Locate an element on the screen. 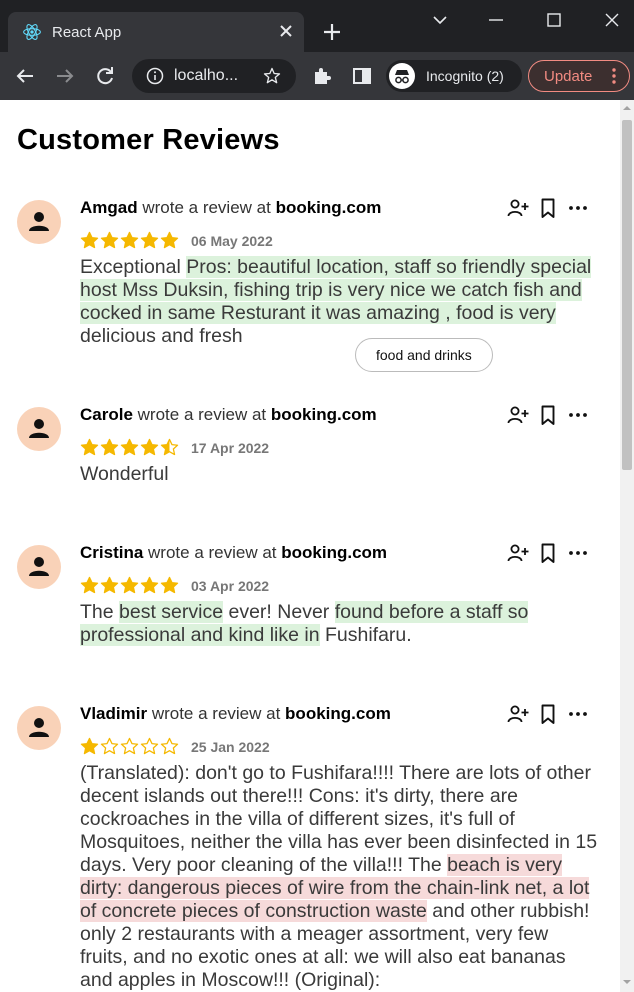 This screenshot has height=992, width=634. scrollbar-thumb is located at coordinates (627, 295).